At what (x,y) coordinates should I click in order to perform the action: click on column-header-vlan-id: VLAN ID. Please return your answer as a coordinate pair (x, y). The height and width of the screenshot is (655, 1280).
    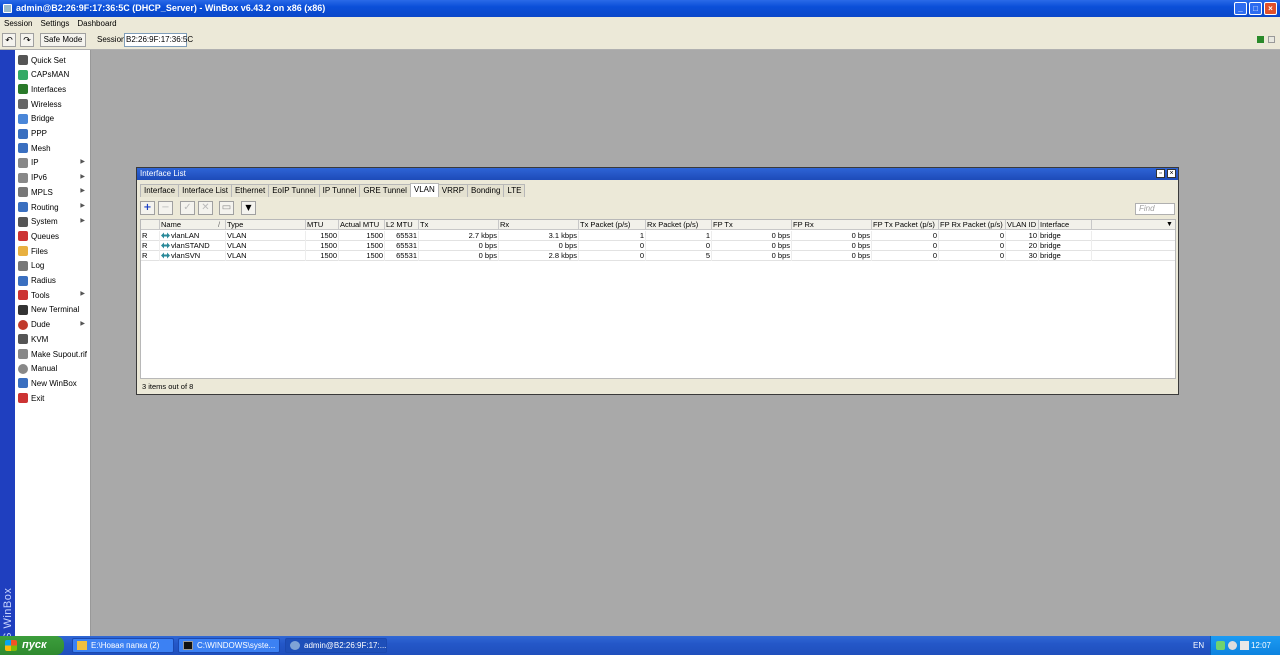
    Looking at the image, I should click on (1022, 225).